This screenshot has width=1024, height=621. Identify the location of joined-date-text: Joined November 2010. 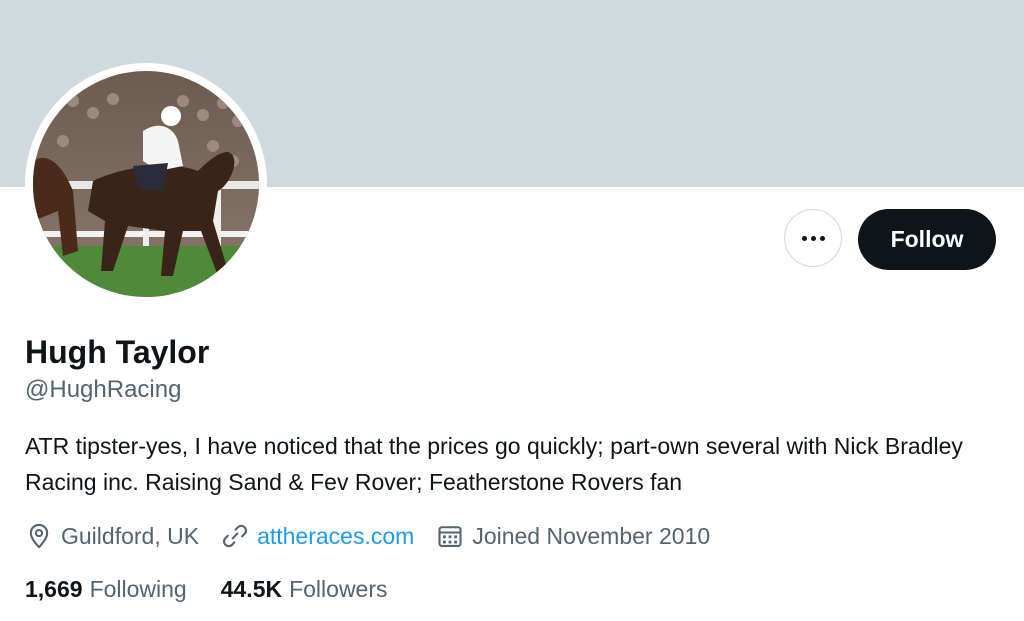
(591, 535).